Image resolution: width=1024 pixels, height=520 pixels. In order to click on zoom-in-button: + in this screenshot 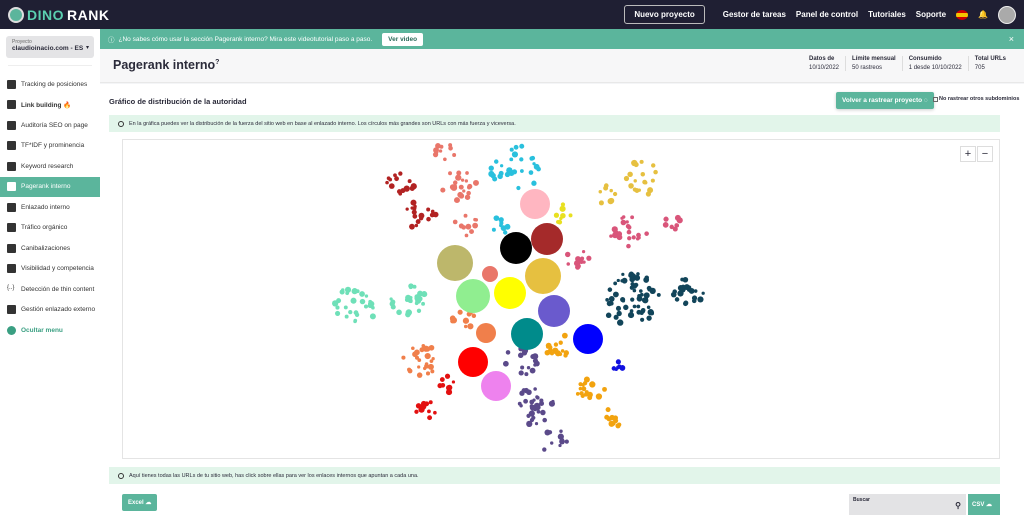, I will do `click(968, 154)`.